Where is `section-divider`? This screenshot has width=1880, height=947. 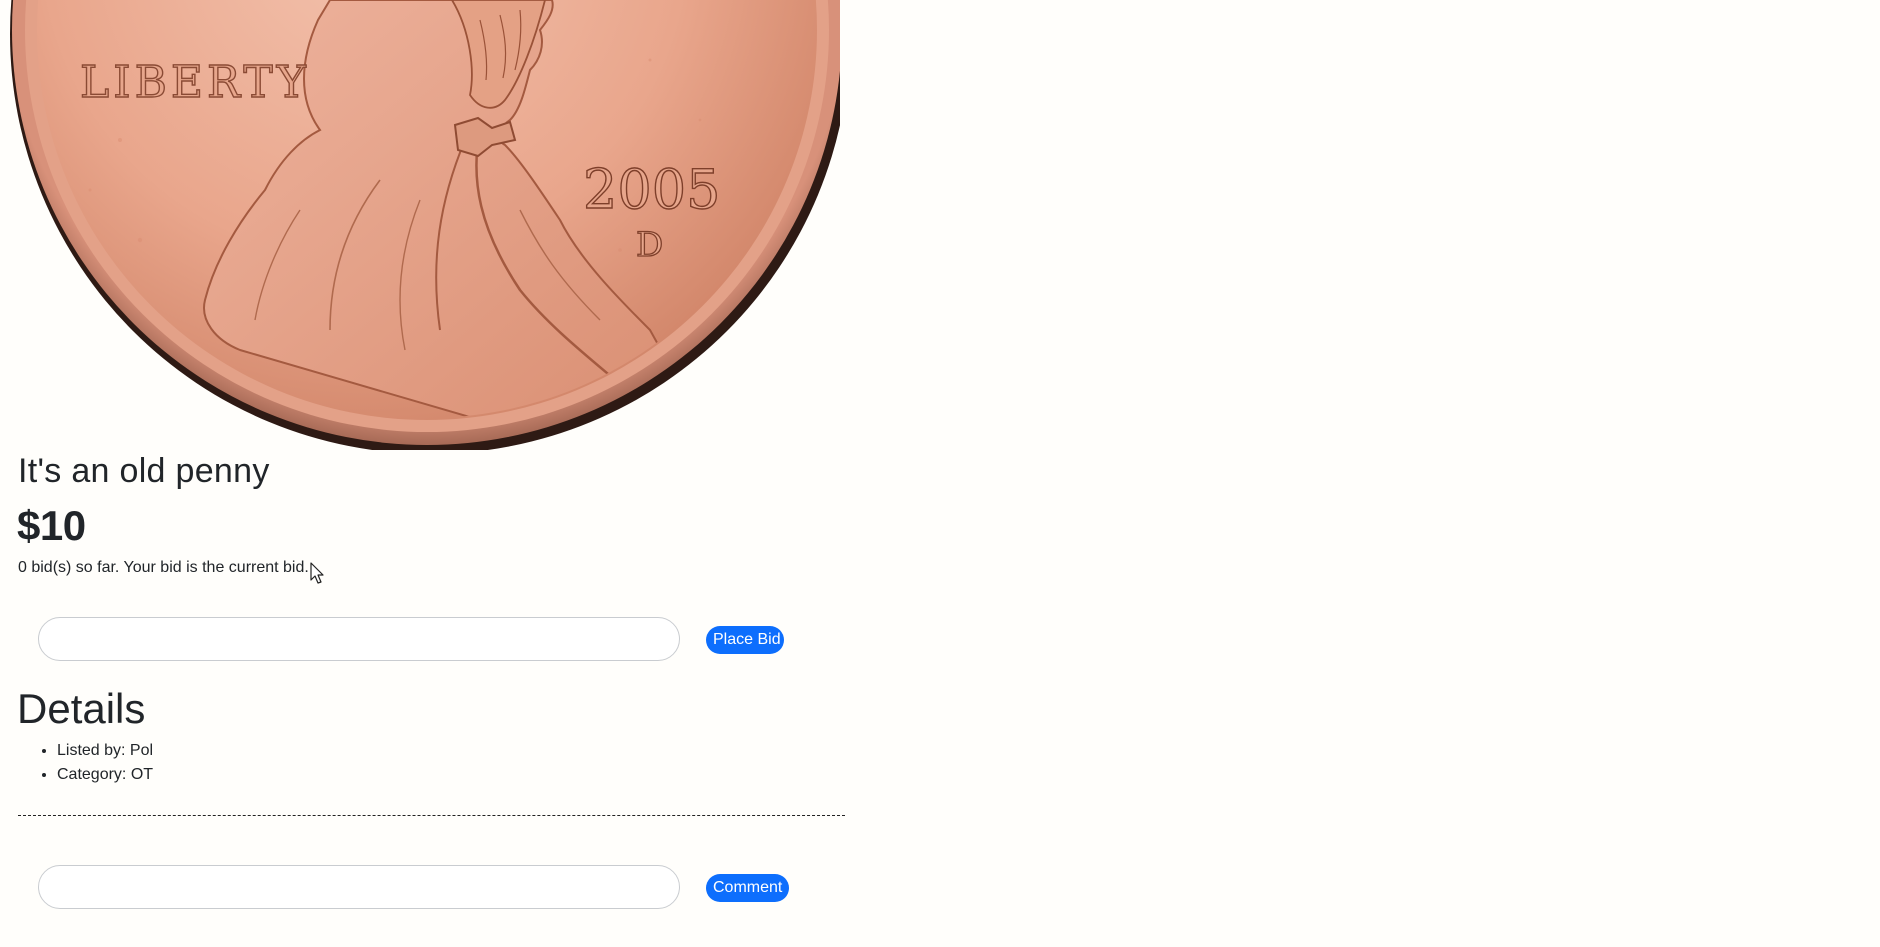 section-divider is located at coordinates (431, 815).